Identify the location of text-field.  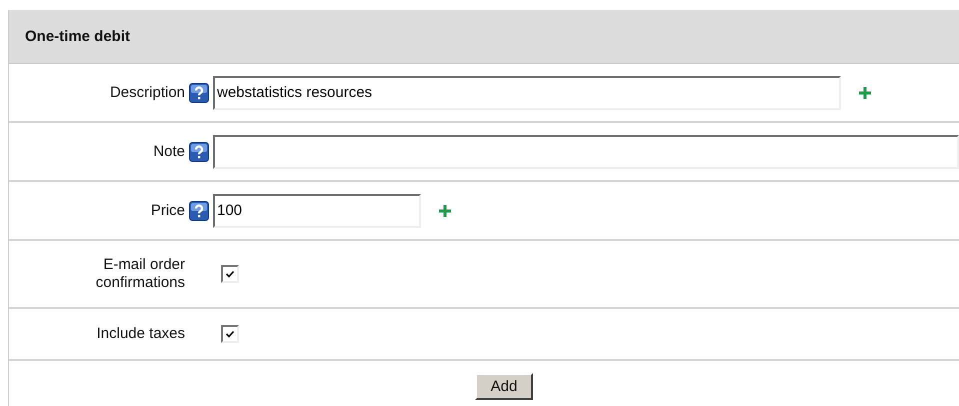
(586, 151).